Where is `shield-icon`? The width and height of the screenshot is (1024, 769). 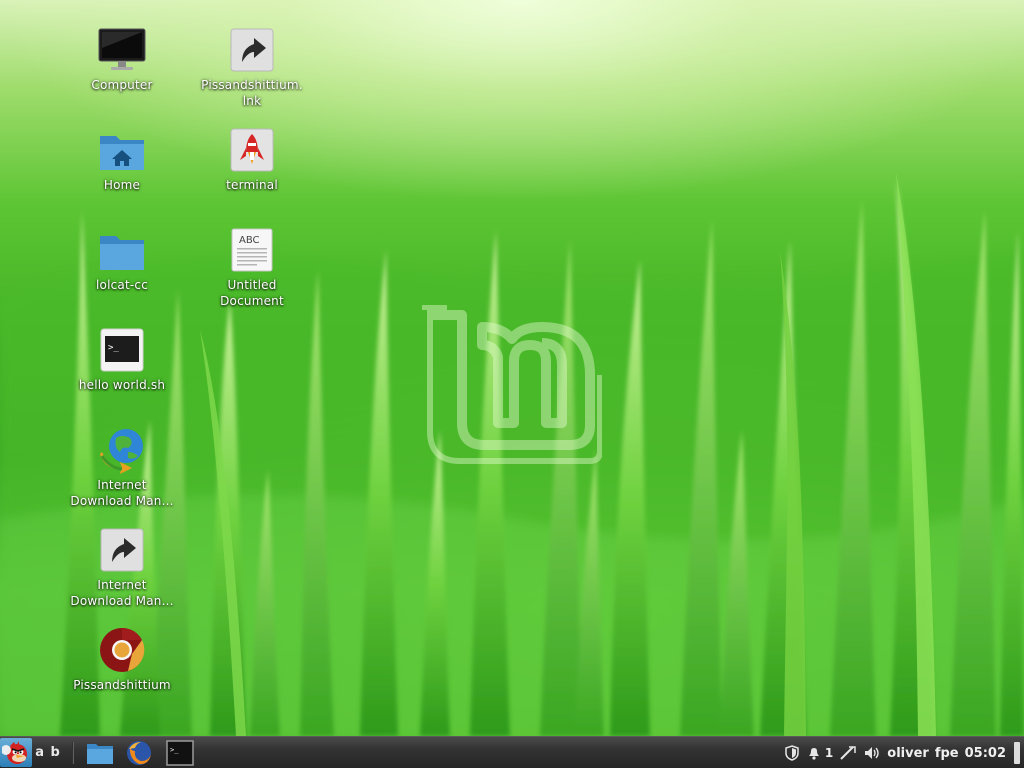 shield-icon is located at coordinates (792, 753).